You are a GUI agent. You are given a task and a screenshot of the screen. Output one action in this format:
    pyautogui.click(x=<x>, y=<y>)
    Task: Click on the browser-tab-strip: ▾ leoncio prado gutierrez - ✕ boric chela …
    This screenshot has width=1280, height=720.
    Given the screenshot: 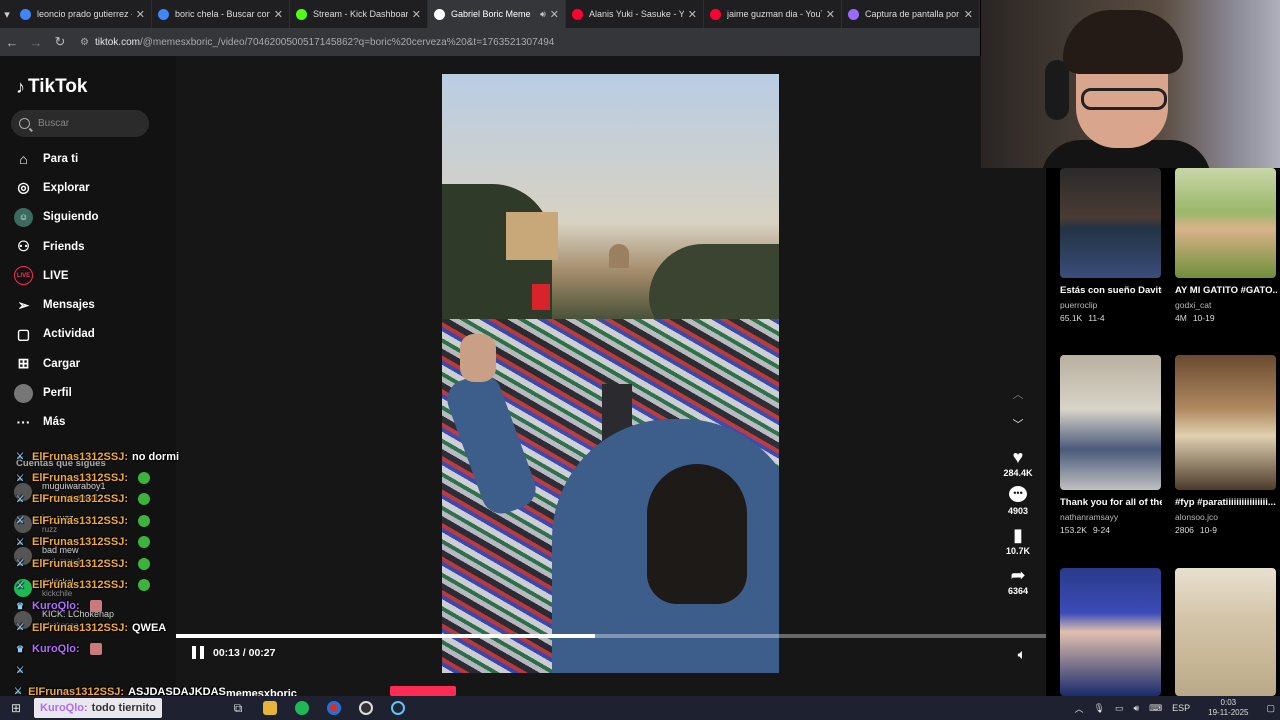 What is the action you would take?
    pyautogui.click(x=490, y=14)
    